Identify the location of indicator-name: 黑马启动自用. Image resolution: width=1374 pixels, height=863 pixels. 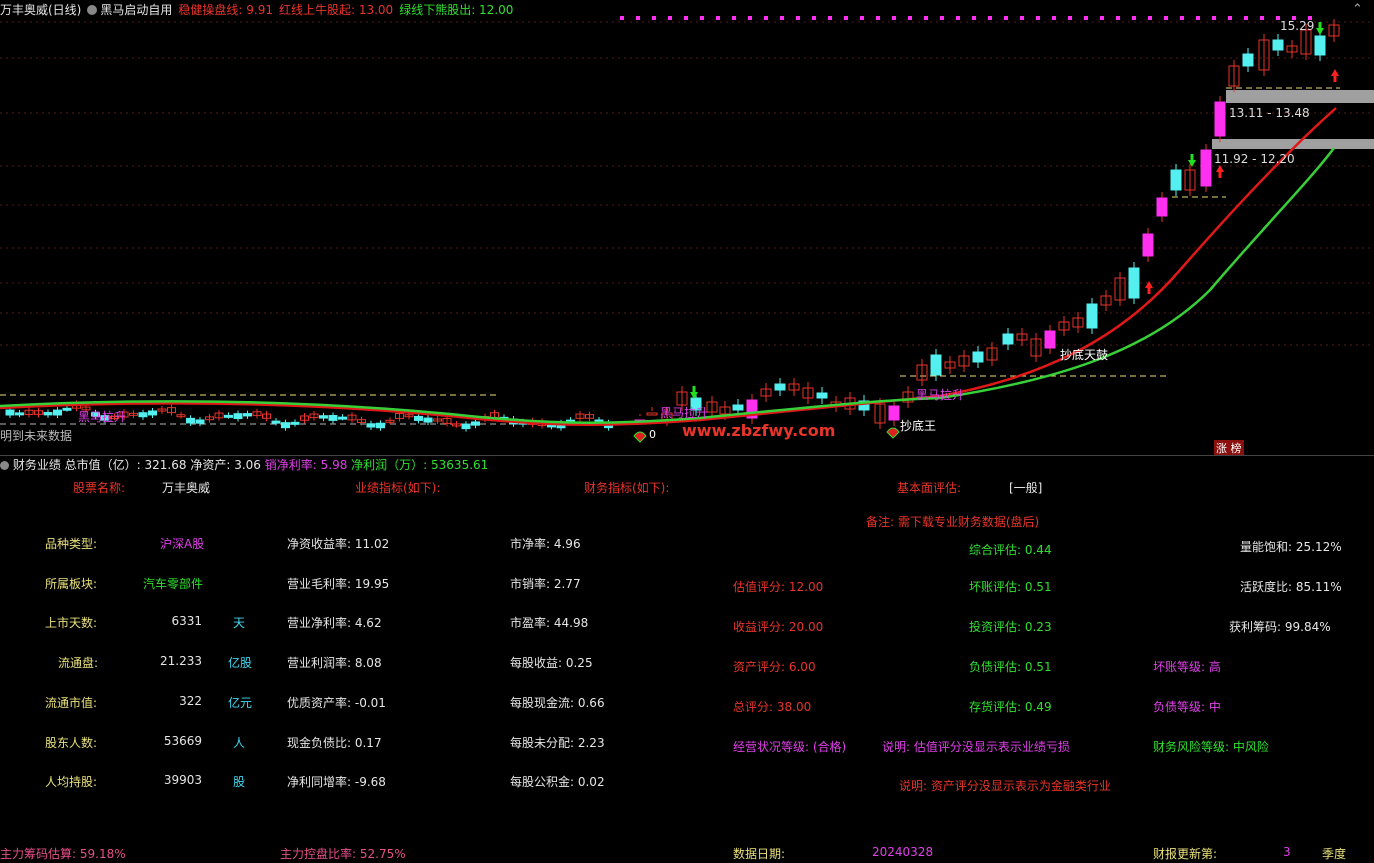
(136, 10).